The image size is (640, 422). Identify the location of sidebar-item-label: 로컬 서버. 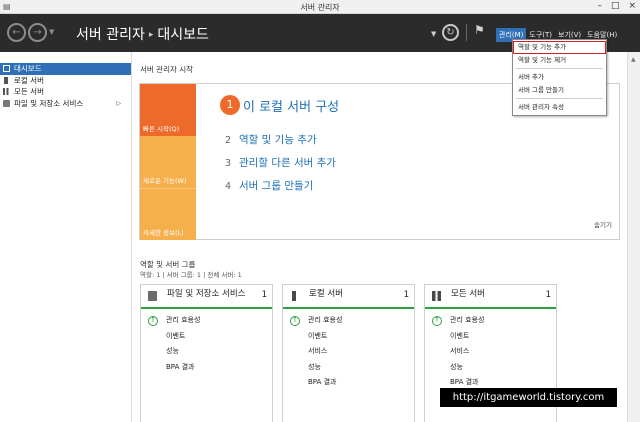
(29, 80).